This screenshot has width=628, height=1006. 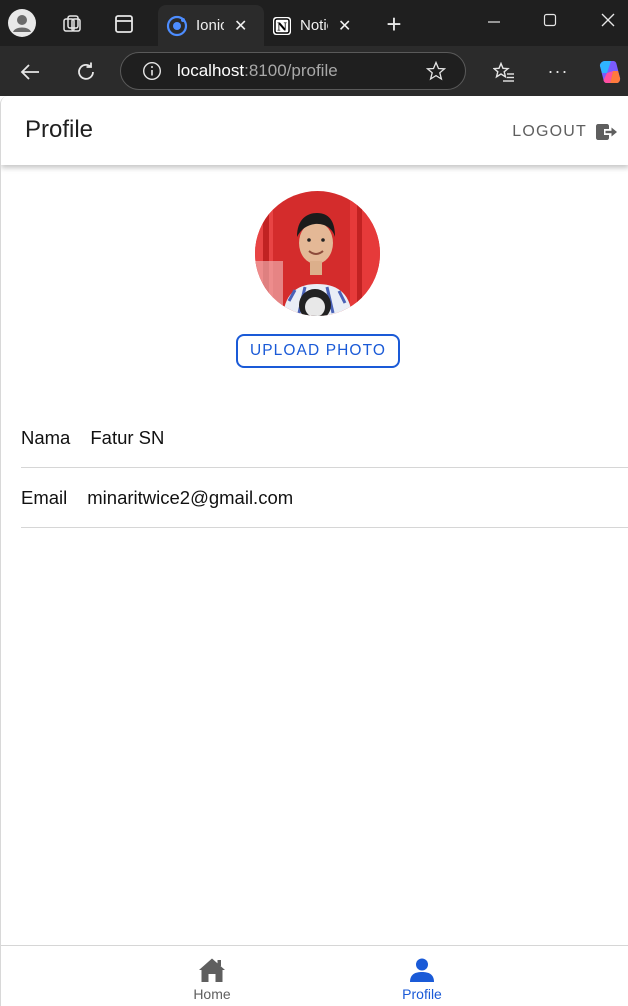 I want to click on profile-avatar-icon, so click(x=22, y=23).